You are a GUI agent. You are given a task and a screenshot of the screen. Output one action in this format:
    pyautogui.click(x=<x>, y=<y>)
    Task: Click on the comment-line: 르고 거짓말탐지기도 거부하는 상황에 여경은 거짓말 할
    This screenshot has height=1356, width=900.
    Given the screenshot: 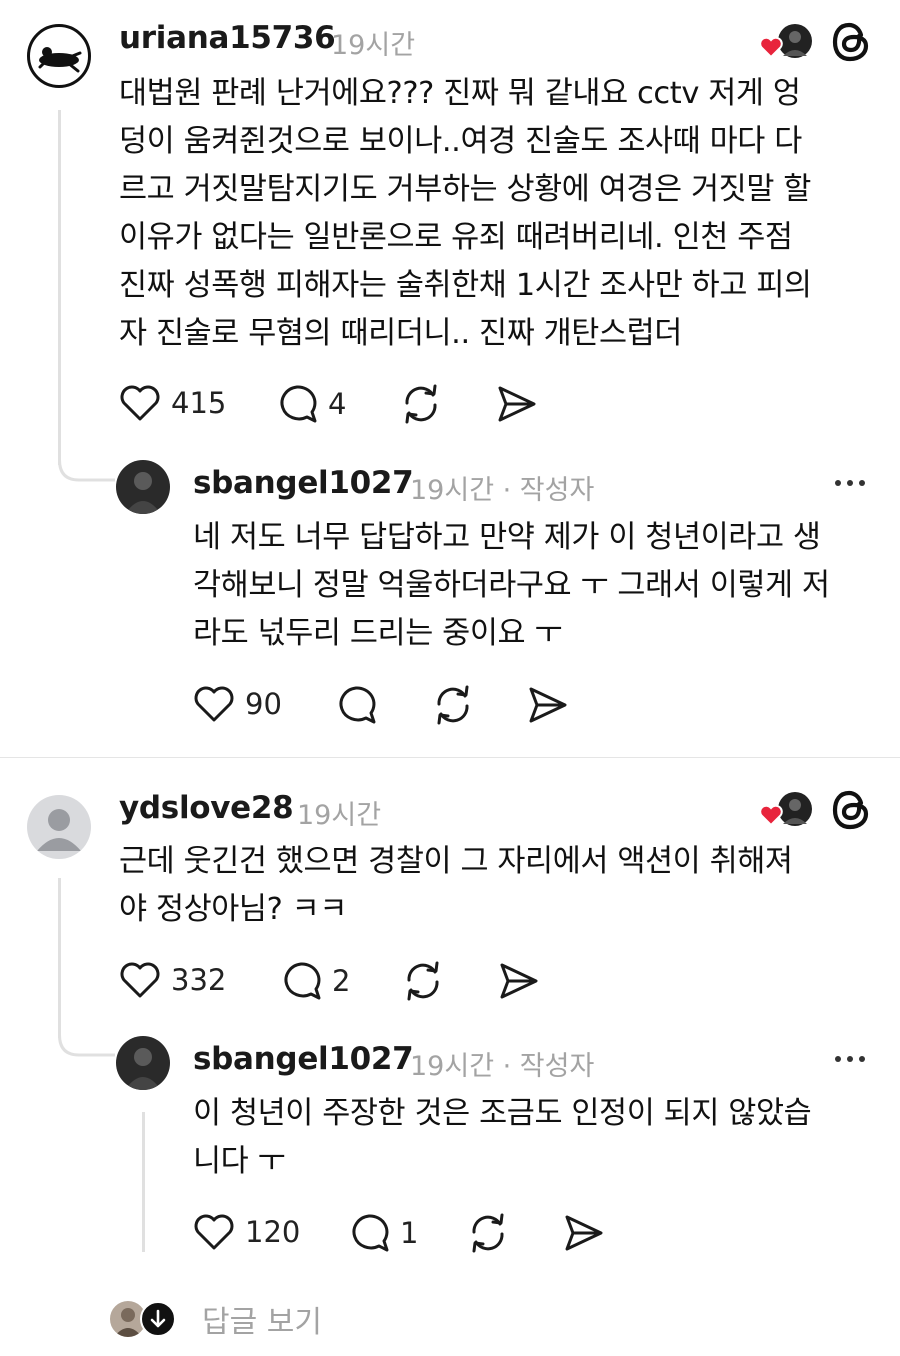 What is the action you would take?
    pyautogui.click(x=465, y=189)
    